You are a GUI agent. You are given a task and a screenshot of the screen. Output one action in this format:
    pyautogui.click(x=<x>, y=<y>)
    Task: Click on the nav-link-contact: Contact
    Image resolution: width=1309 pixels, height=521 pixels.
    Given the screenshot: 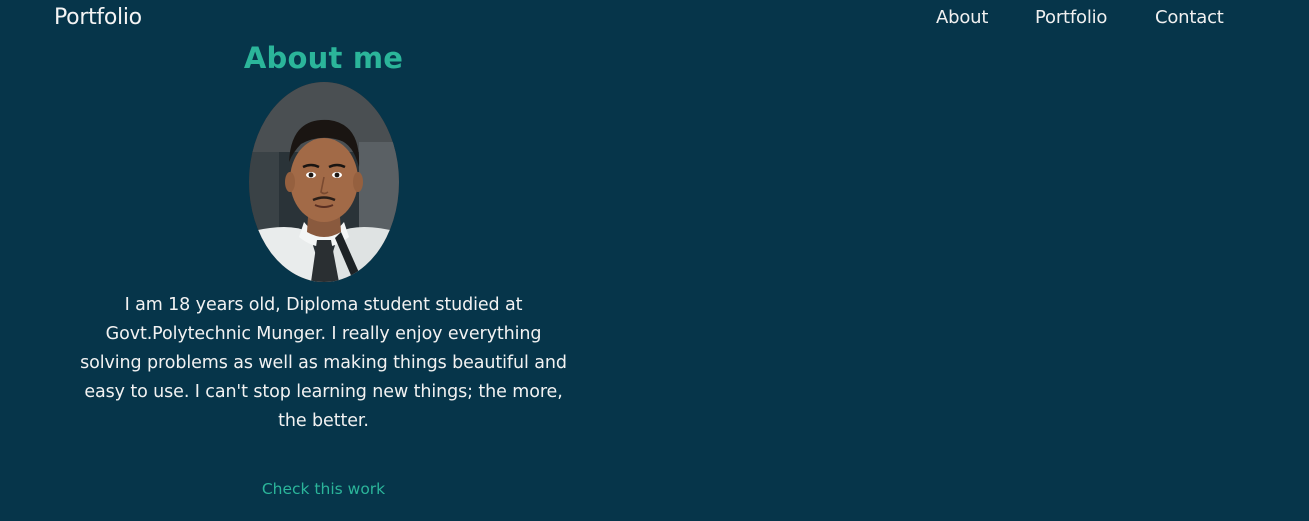 What is the action you would take?
    pyautogui.click(x=1189, y=17)
    